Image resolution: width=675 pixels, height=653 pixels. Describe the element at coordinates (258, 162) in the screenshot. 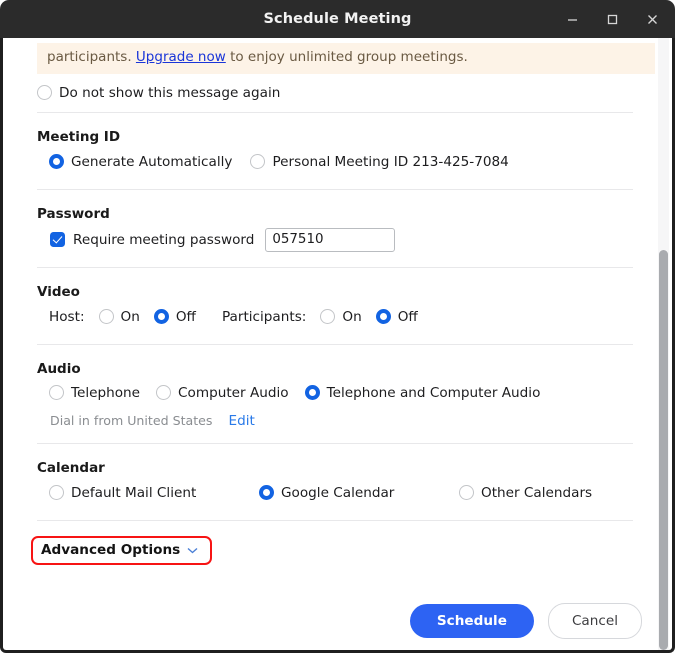

I see `radio-personal-meeting-id-indicator` at that location.